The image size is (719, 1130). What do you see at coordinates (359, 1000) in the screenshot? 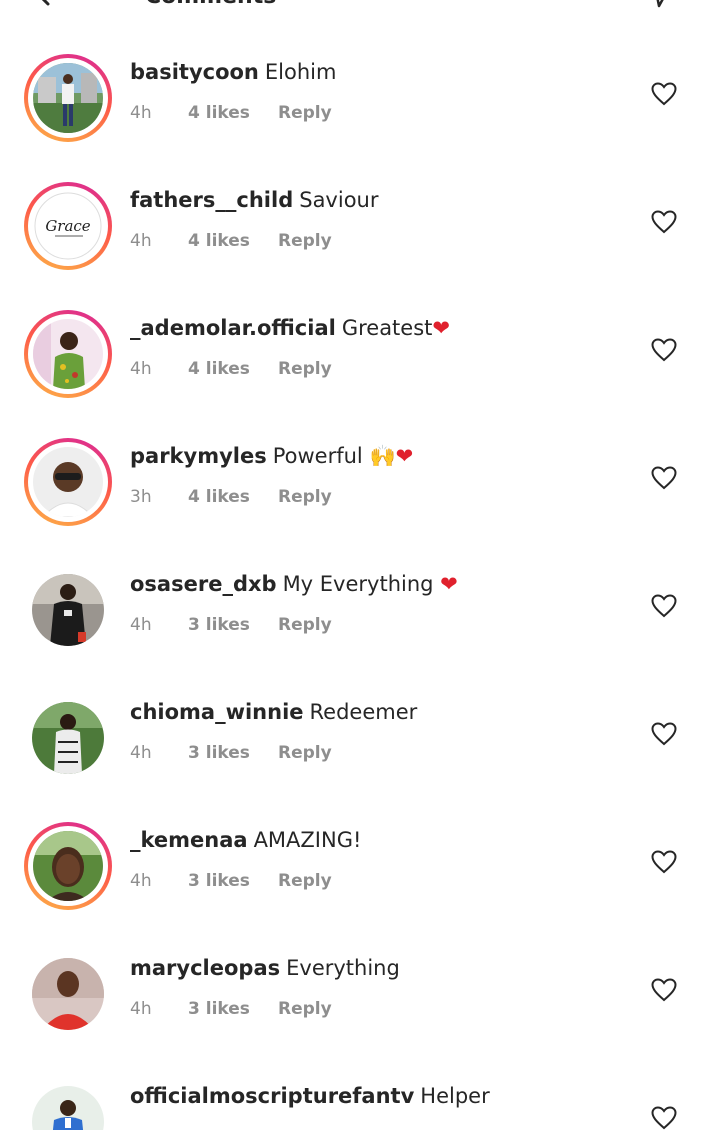
I see `comment-row: marycleopas Everything 4h 3 likes Reply` at bounding box center [359, 1000].